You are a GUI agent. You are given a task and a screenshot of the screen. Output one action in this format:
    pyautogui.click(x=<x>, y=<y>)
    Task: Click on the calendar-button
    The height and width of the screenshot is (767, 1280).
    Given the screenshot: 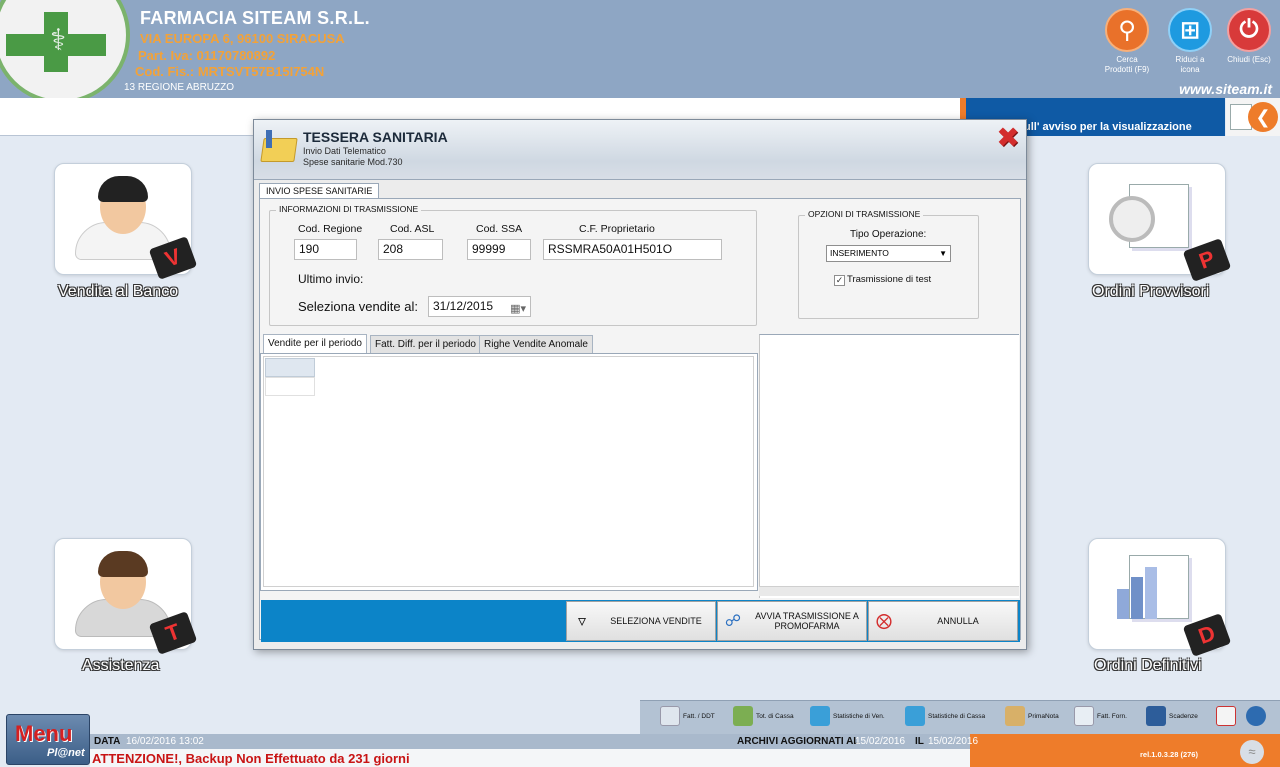 What is the action you would take?
    pyautogui.click(x=1227, y=716)
    